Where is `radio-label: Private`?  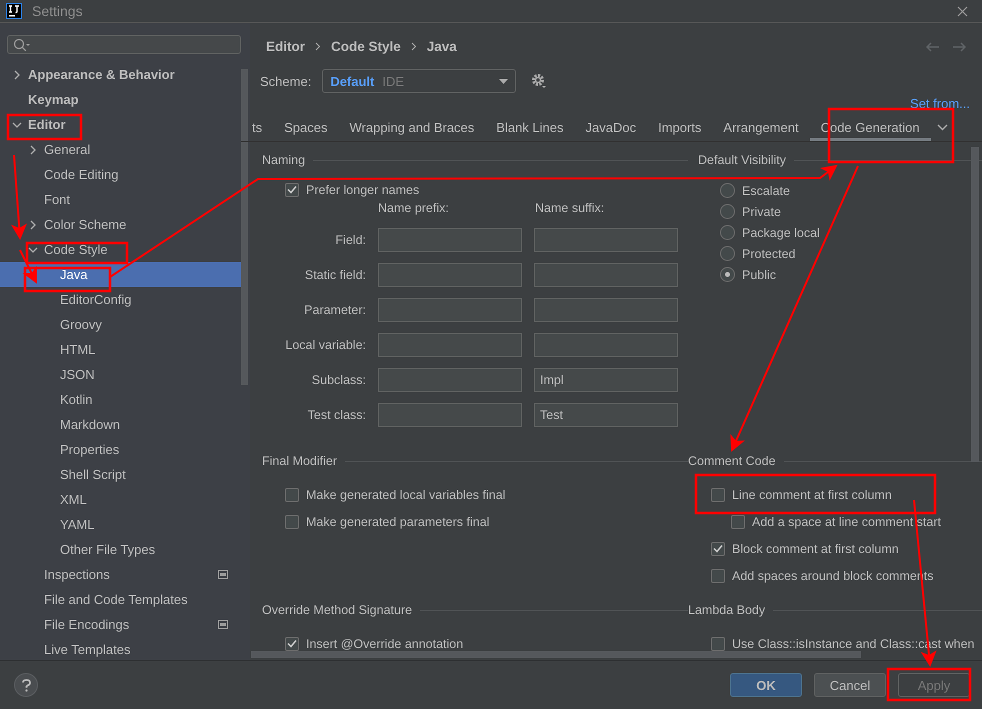 radio-label: Private is located at coordinates (761, 211).